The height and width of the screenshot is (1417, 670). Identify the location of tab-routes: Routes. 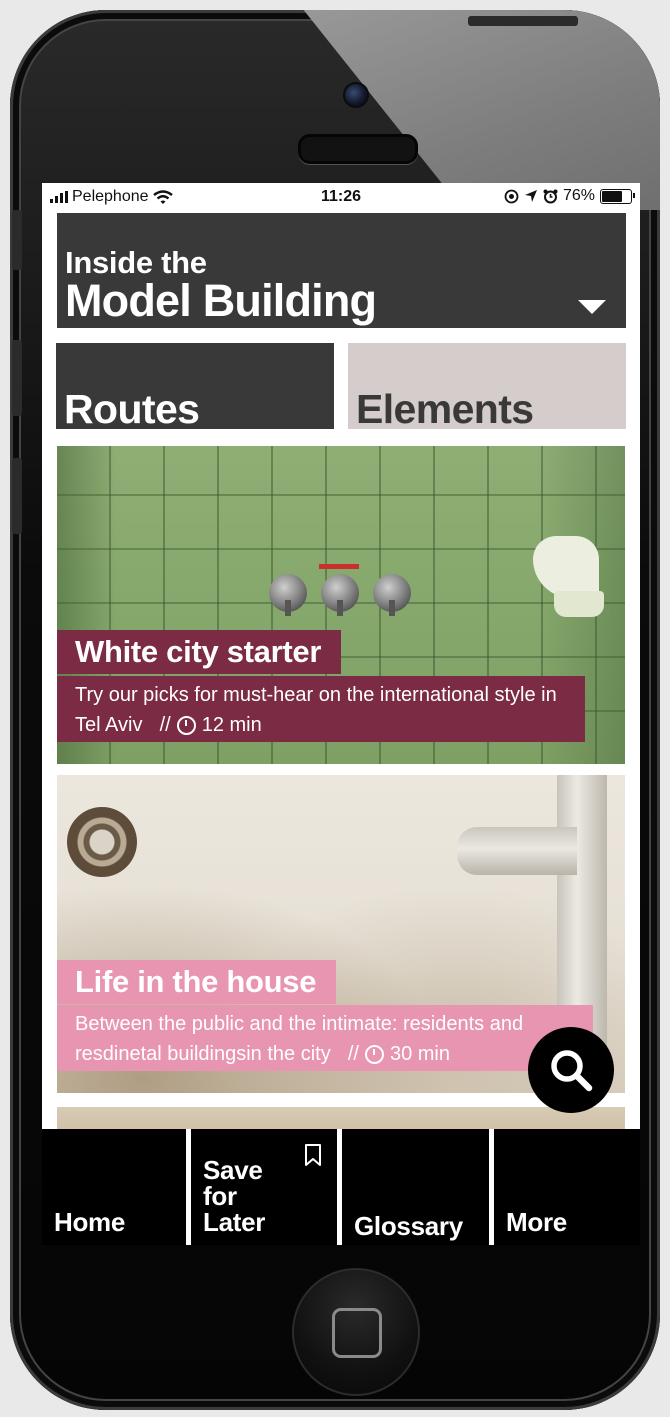
(195, 386).